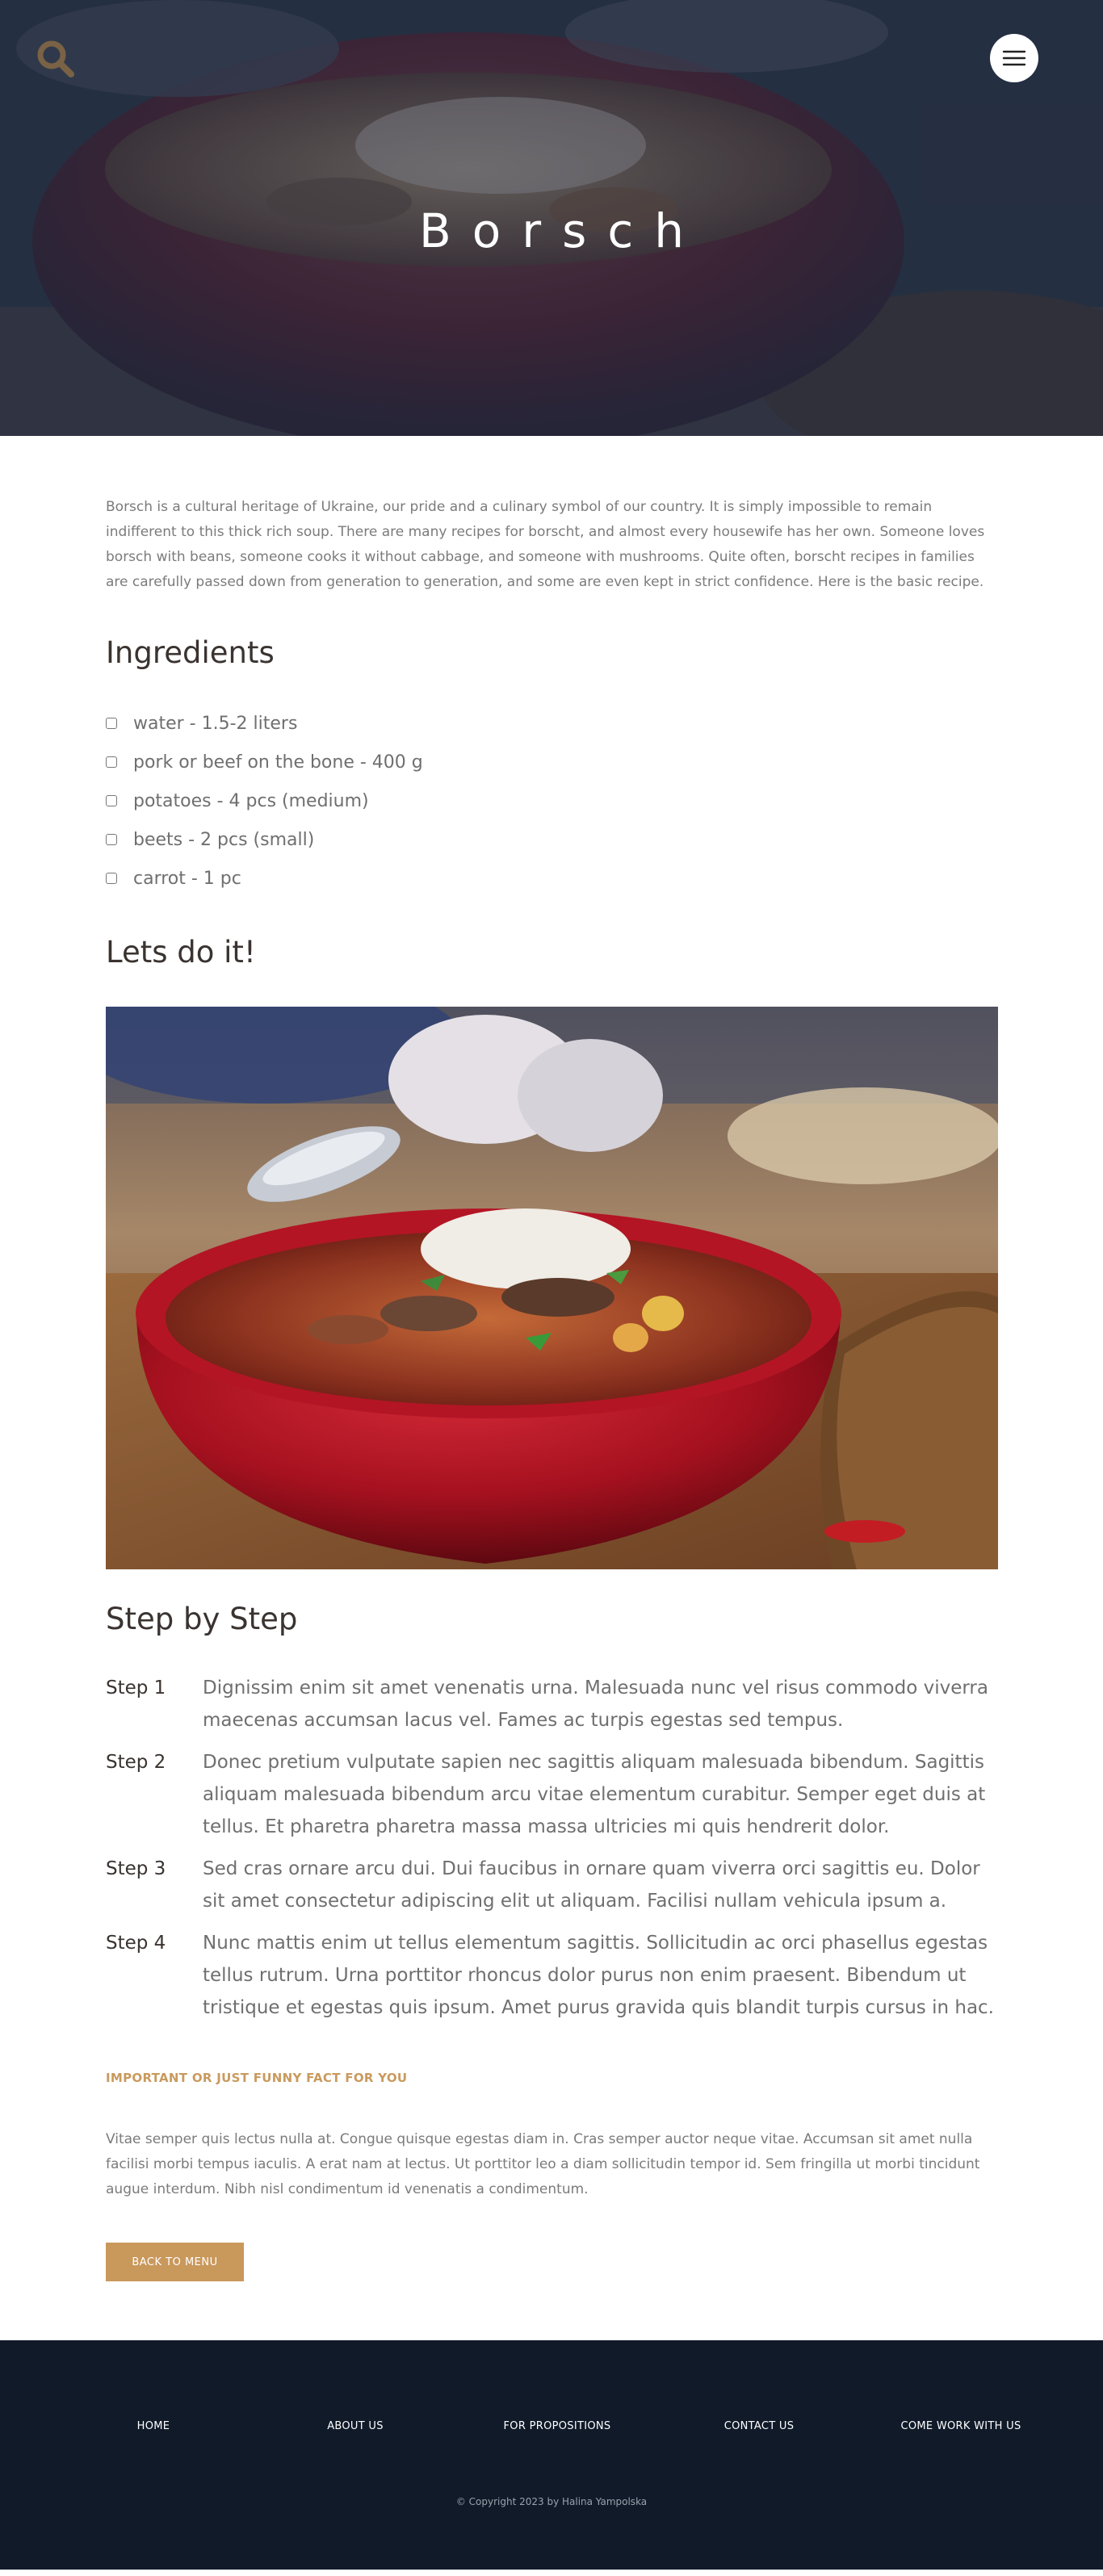 The image size is (1103, 2576). I want to click on footer-link-for-propositions: For propositions, so click(557, 2426).